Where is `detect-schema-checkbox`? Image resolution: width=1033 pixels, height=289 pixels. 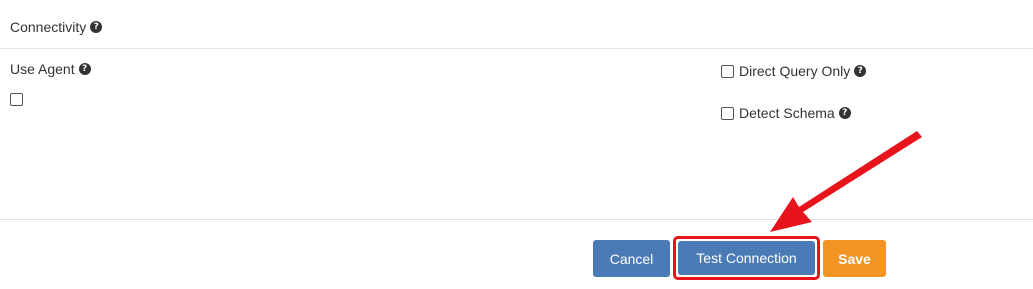
detect-schema-checkbox is located at coordinates (727, 113).